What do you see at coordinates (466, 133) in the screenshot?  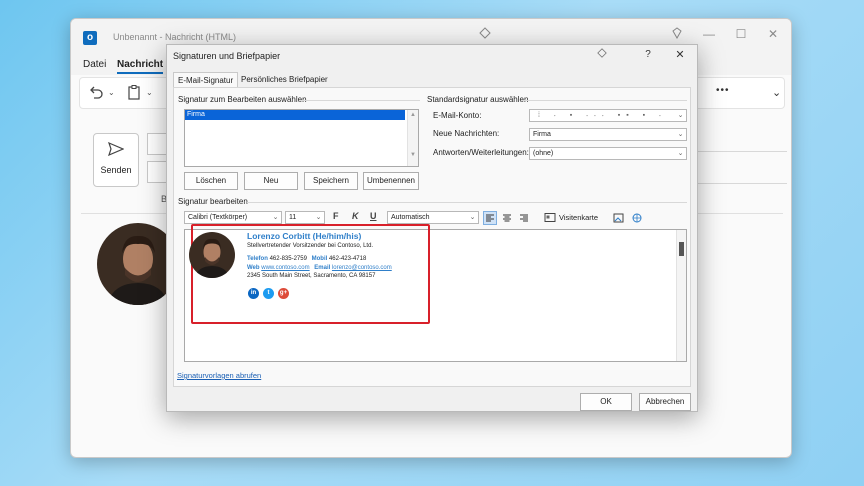 I see `new-messages-label: Neue Nachrichten:` at bounding box center [466, 133].